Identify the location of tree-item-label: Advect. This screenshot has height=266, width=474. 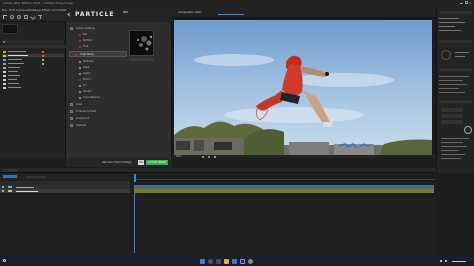
(87, 91).